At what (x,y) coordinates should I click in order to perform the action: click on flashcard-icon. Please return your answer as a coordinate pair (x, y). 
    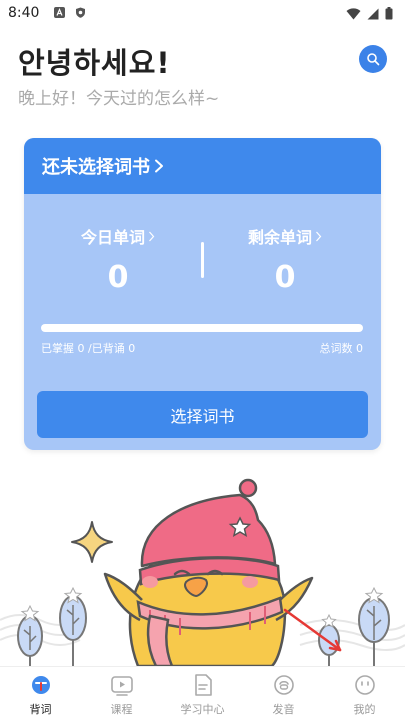
    Looking at the image, I should click on (40, 685).